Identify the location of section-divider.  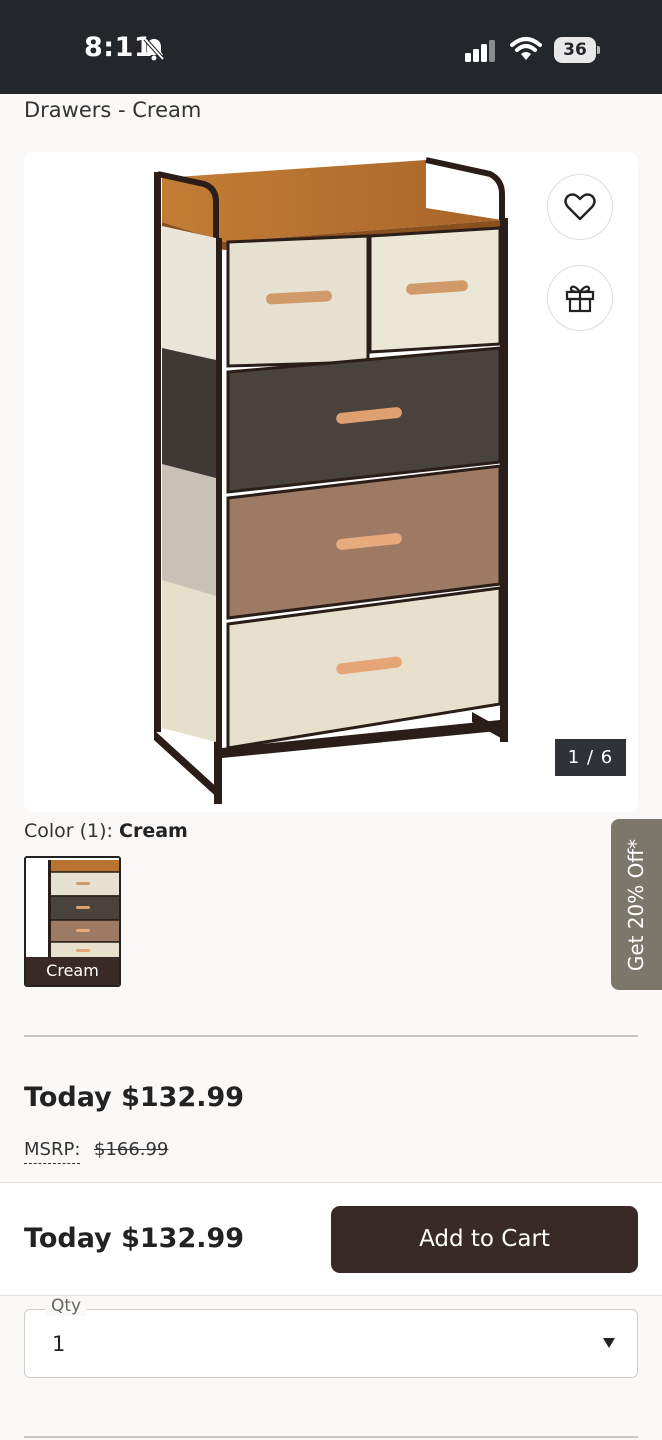
(331, 1036).